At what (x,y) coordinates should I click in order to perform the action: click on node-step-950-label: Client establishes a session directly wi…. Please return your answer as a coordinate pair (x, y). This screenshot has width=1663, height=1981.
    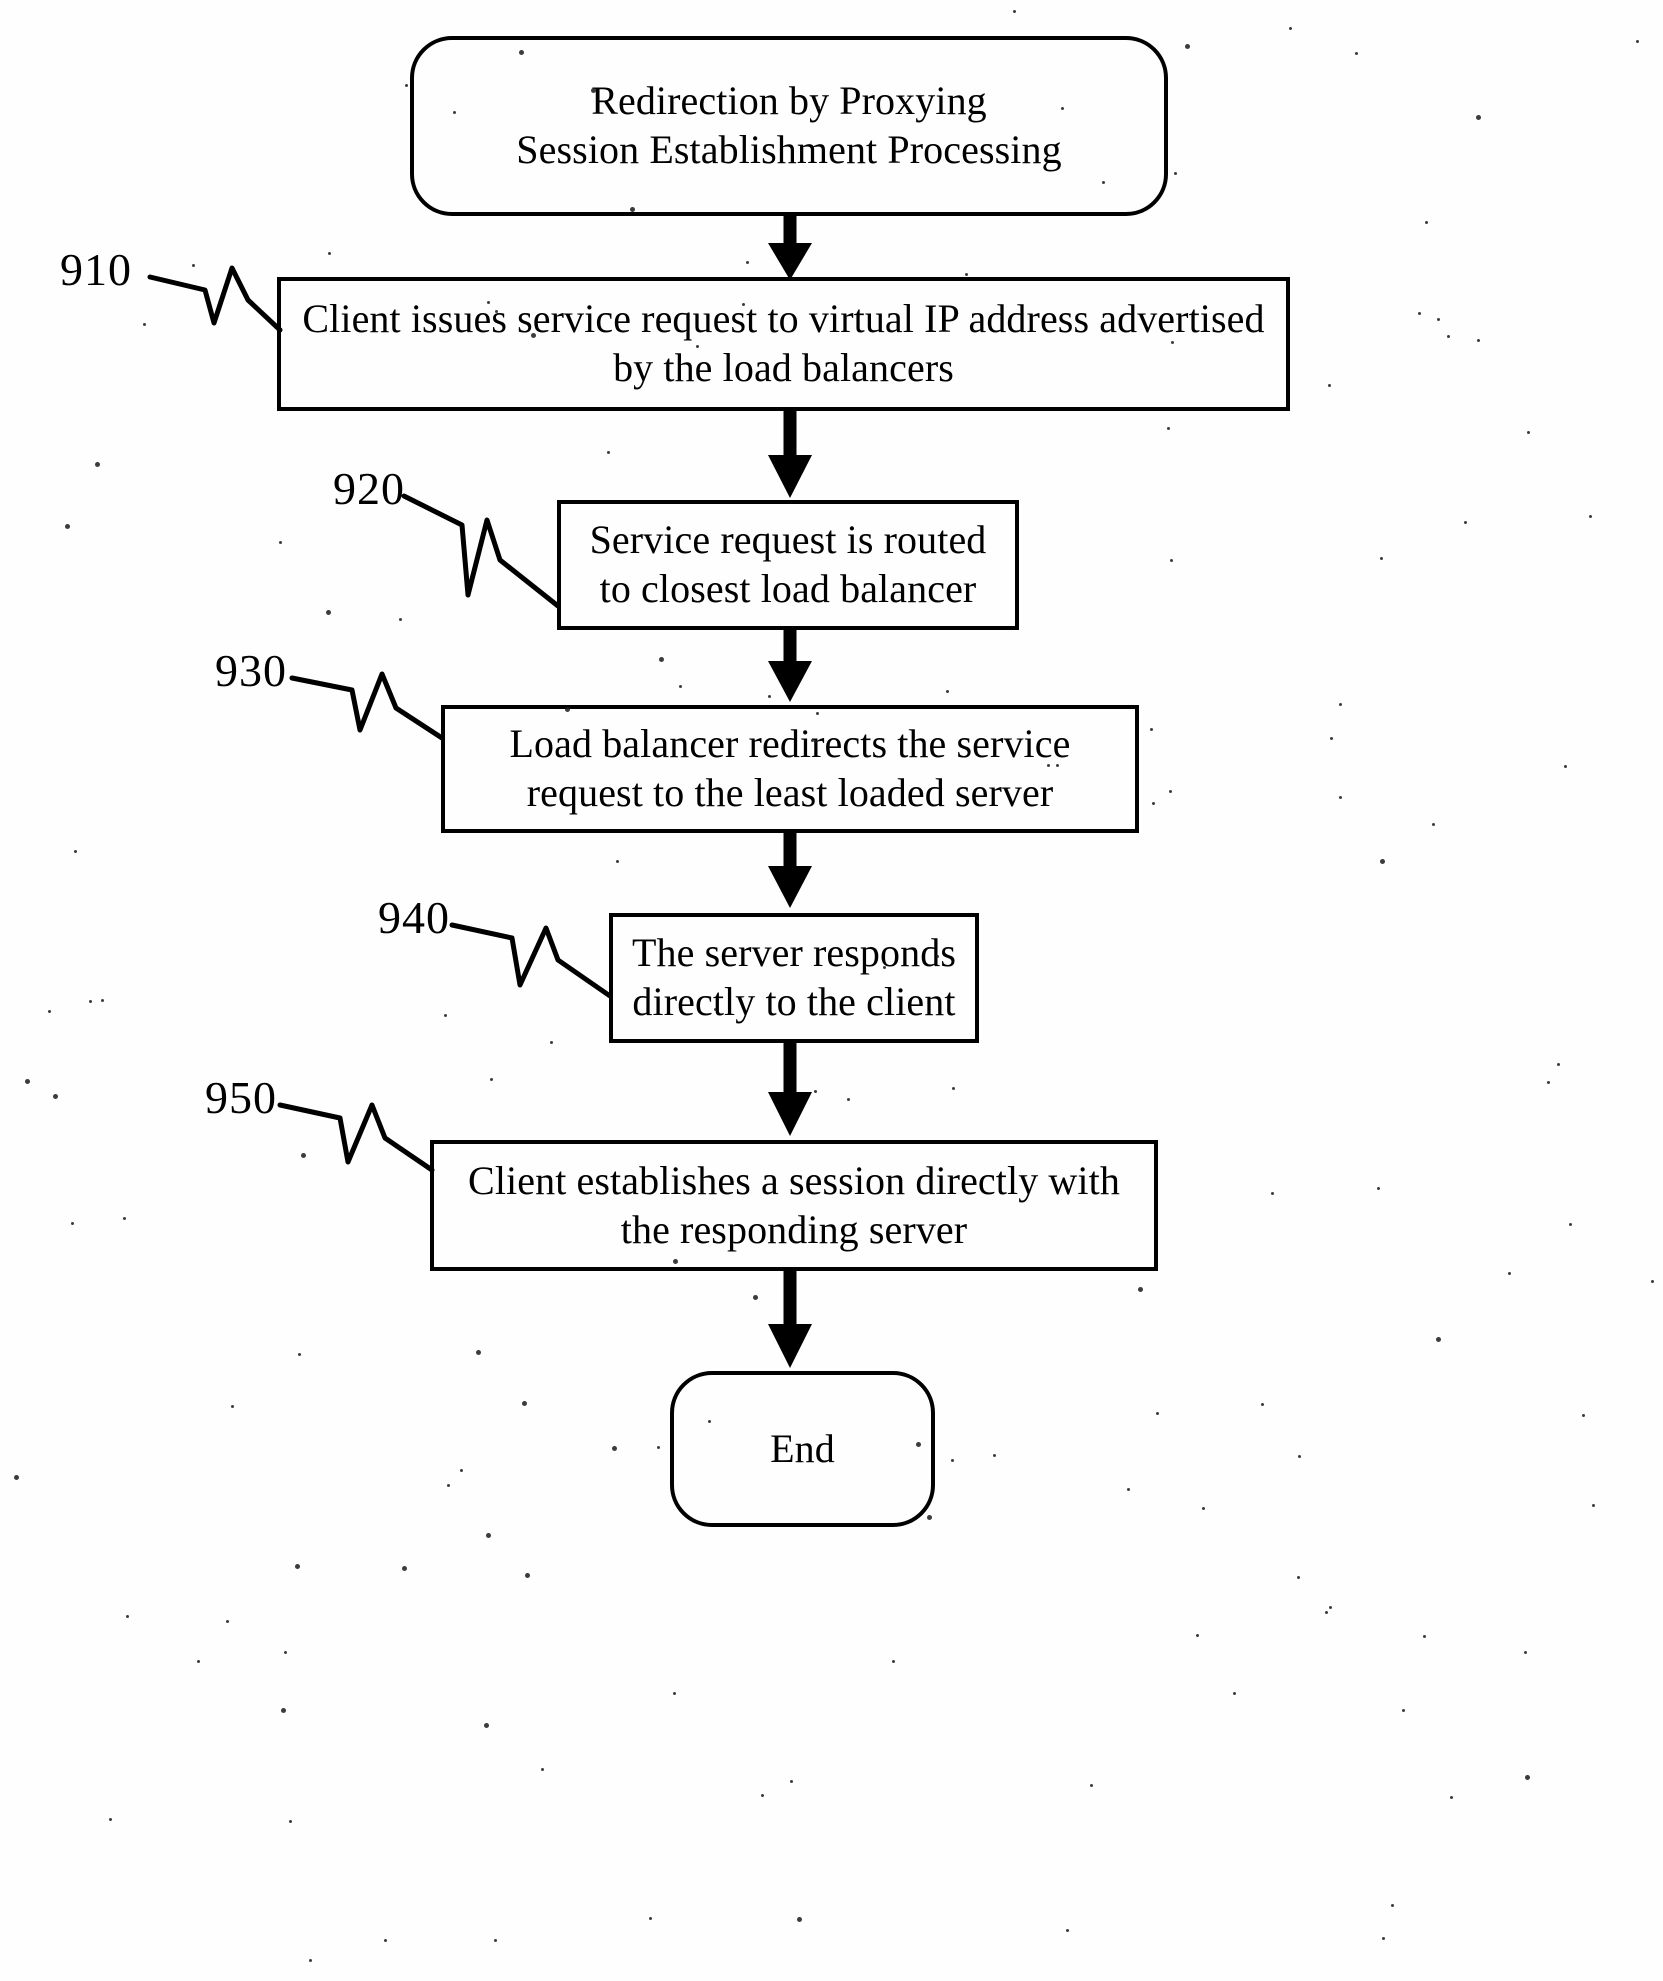
    Looking at the image, I should click on (794, 1204).